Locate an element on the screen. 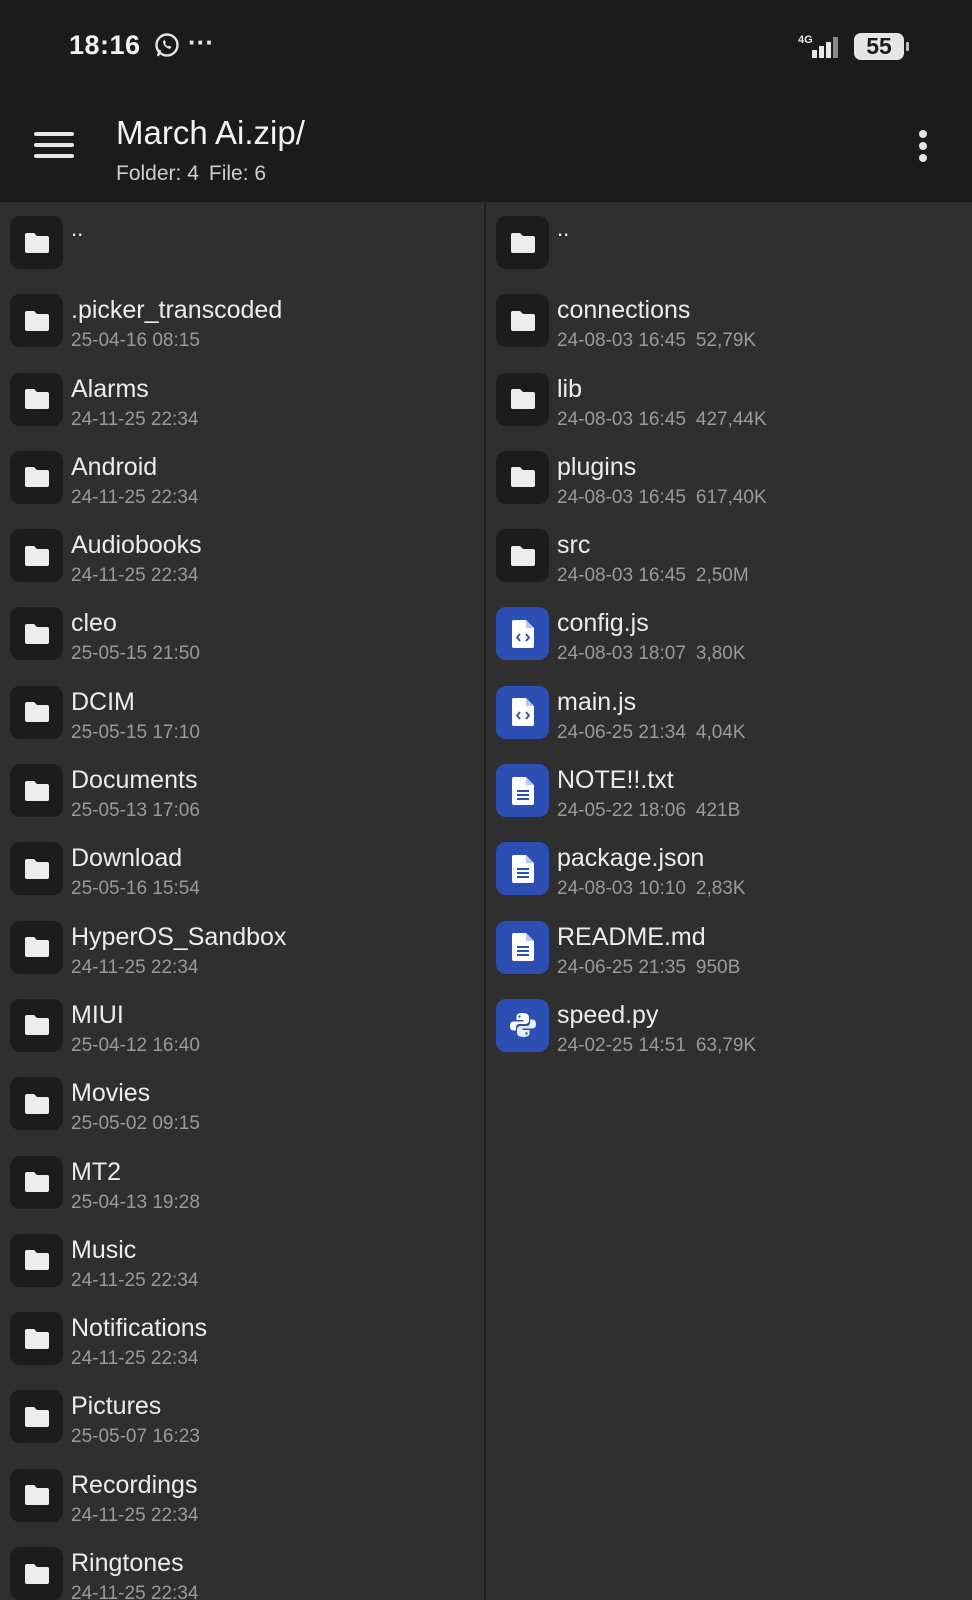 Image resolution: width=972 pixels, height=1600 pixels. list-item: Android 24-11-25 22:34 is located at coordinates (242, 476).